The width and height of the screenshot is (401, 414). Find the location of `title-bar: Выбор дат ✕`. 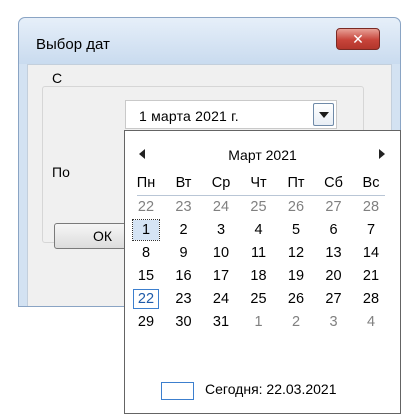

title-bar: Выбор дат ✕ is located at coordinates (209, 41).